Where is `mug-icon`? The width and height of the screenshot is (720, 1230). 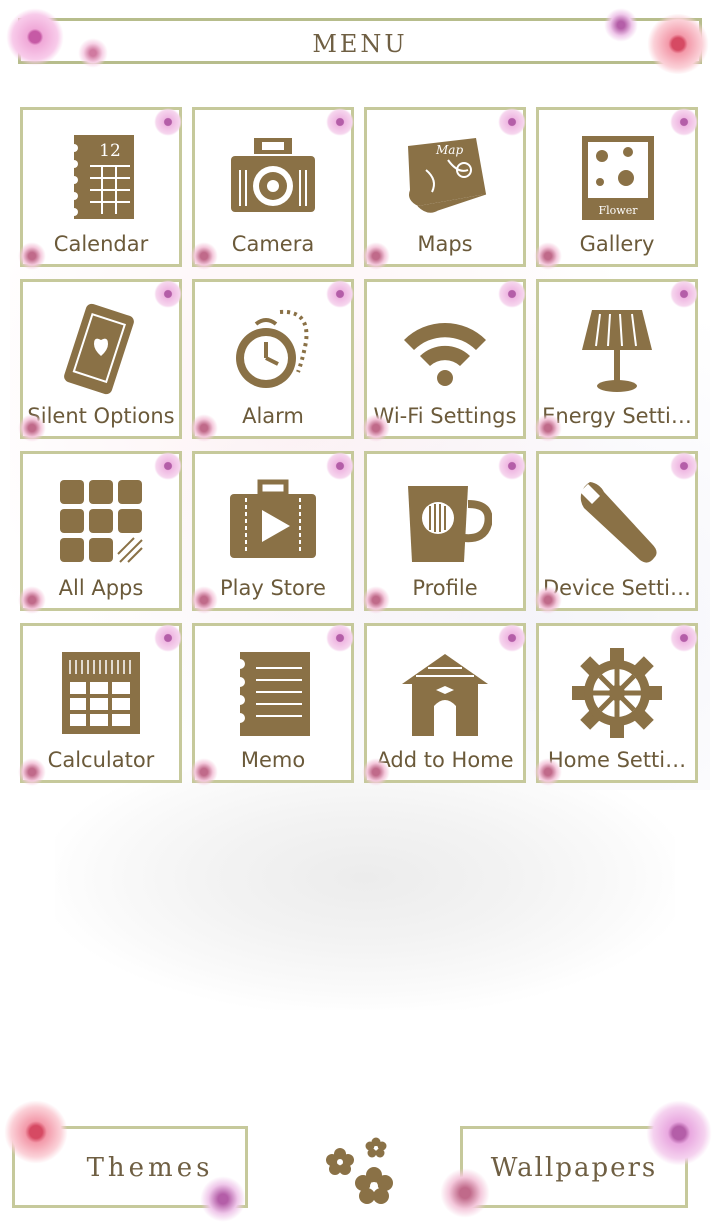 mug-icon is located at coordinates (450, 524).